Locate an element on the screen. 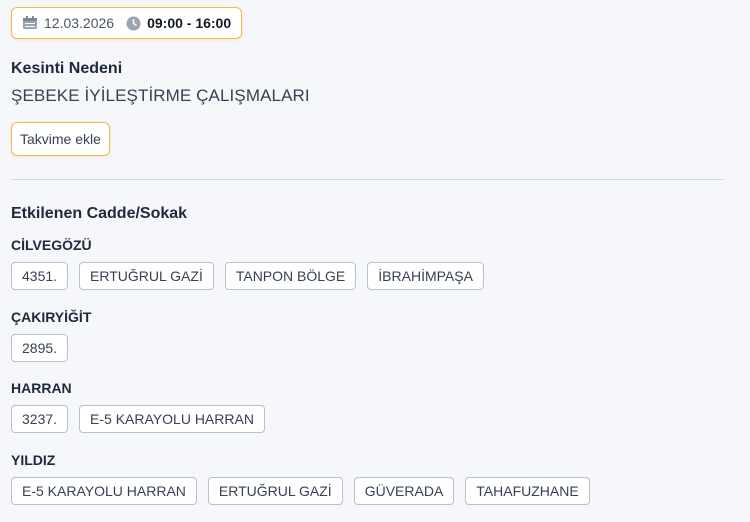  clock-icon is located at coordinates (133, 23).